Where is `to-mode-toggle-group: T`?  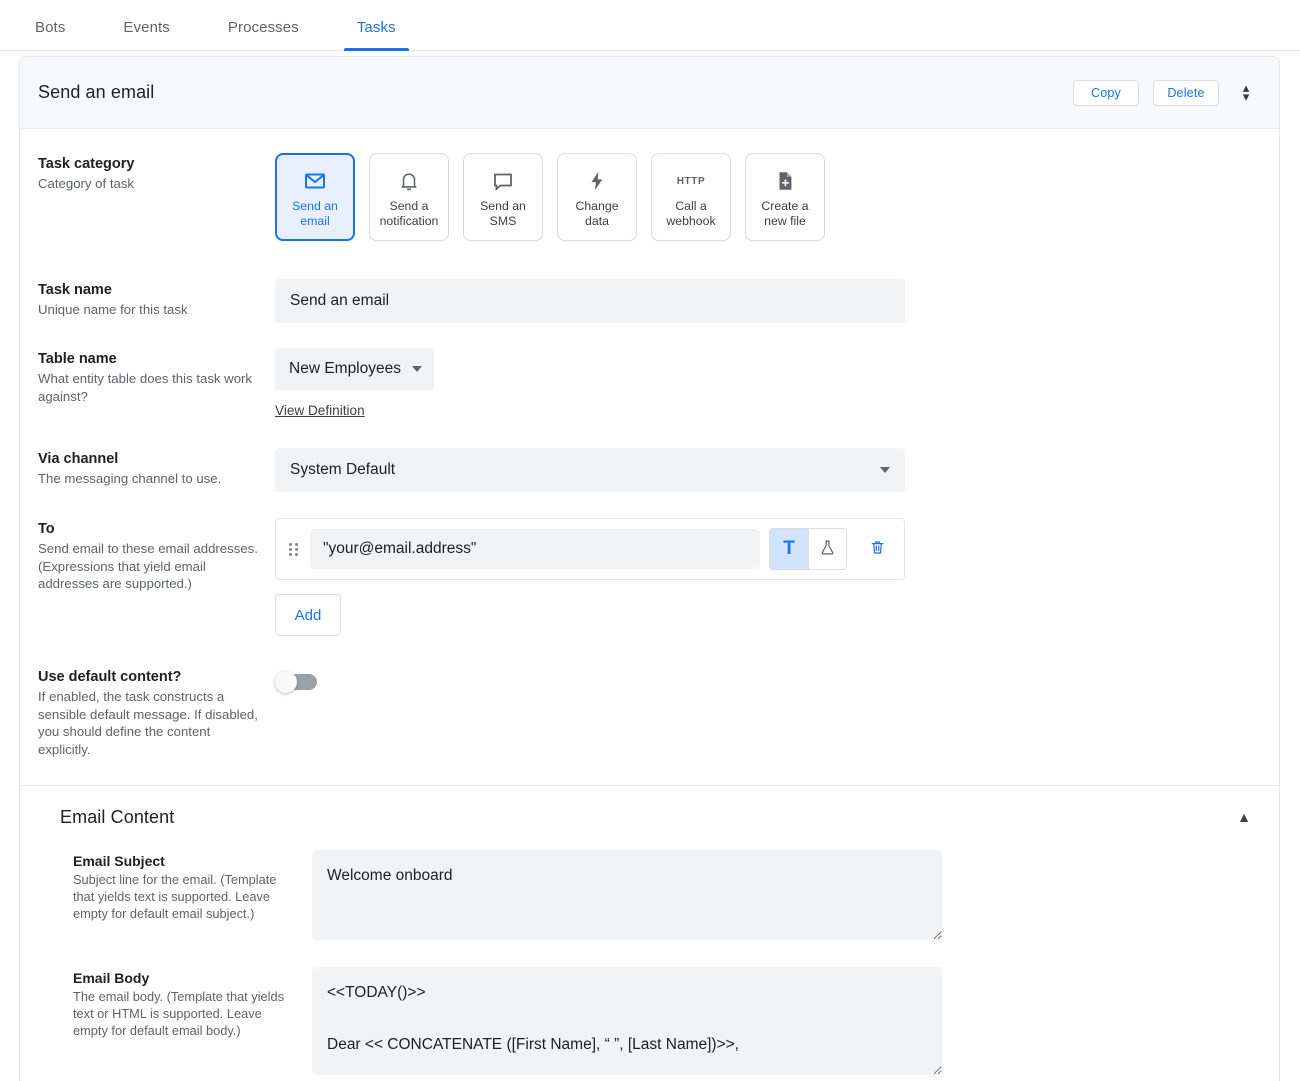
to-mode-toggle-group: T is located at coordinates (808, 549).